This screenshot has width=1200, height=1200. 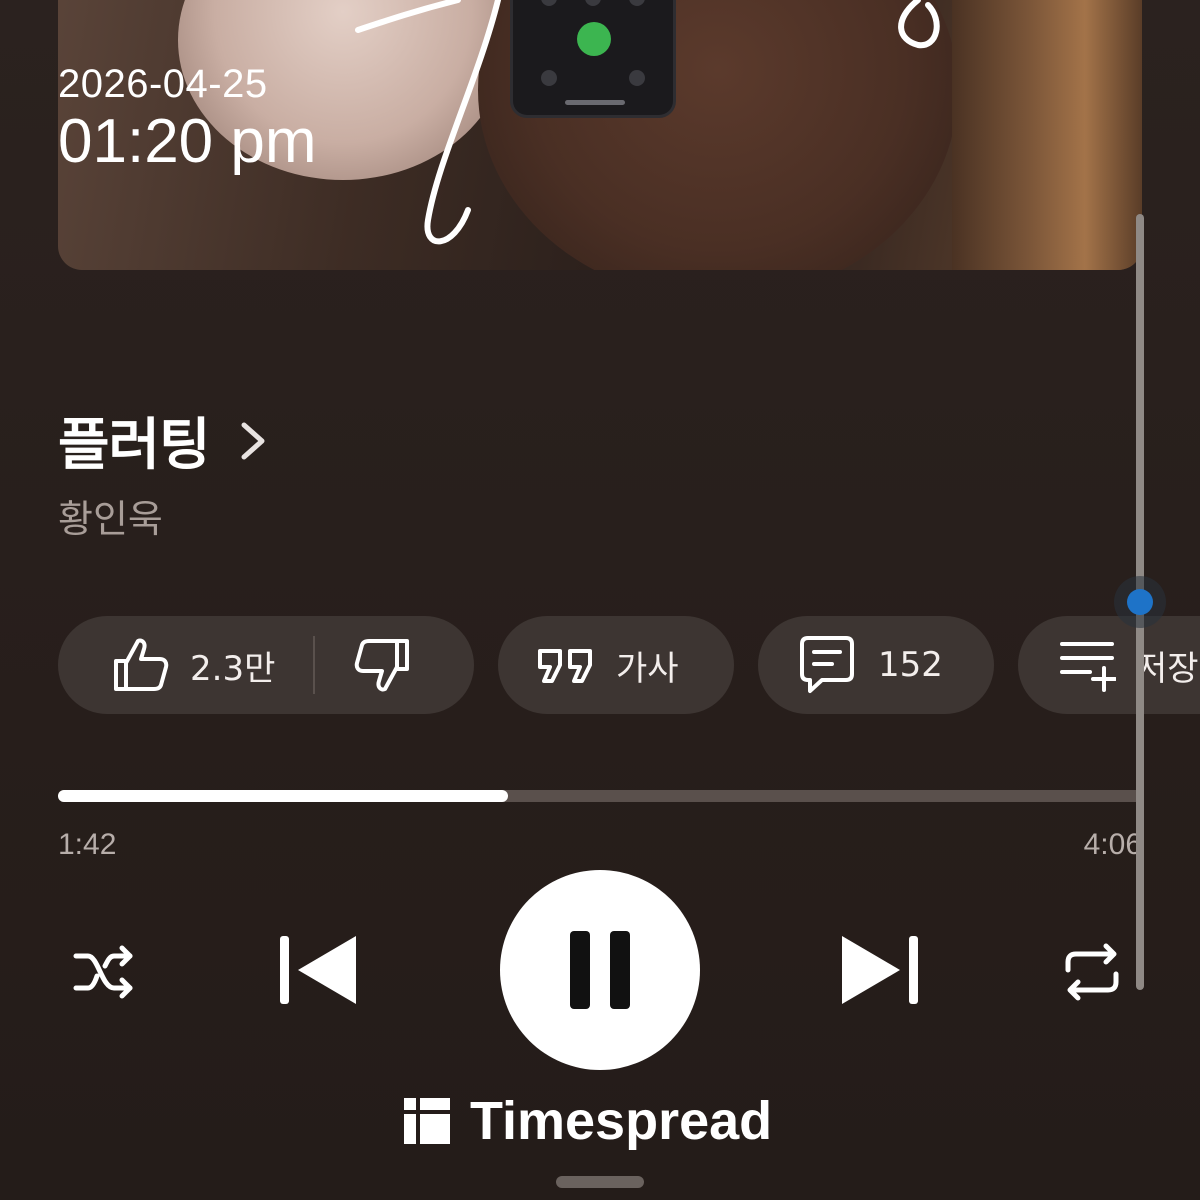 What do you see at coordinates (318, 970) in the screenshot?
I see `skip-previous-icon` at bounding box center [318, 970].